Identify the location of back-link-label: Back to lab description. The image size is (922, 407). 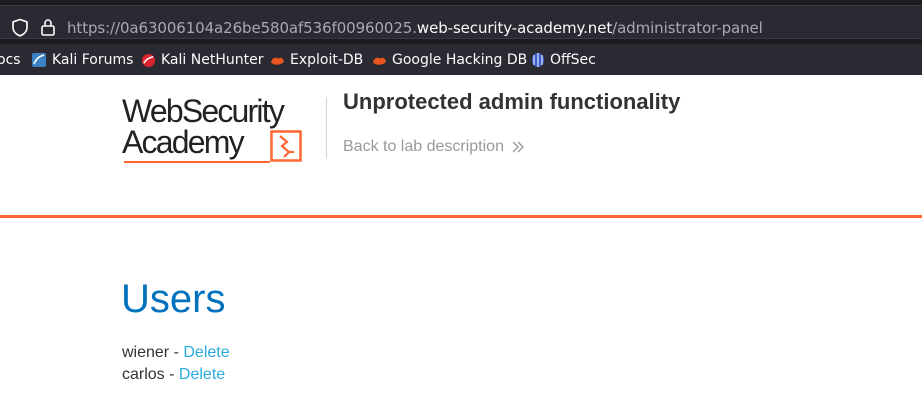
(423, 146).